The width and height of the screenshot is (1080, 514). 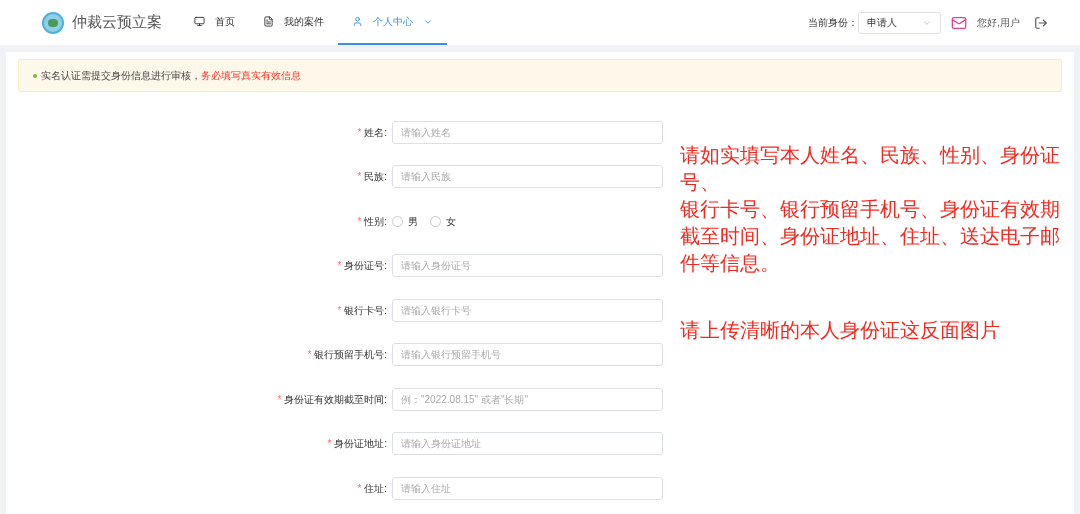 What do you see at coordinates (372, 132) in the screenshot?
I see `field-label: * 姓名:` at bounding box center [372, 132].